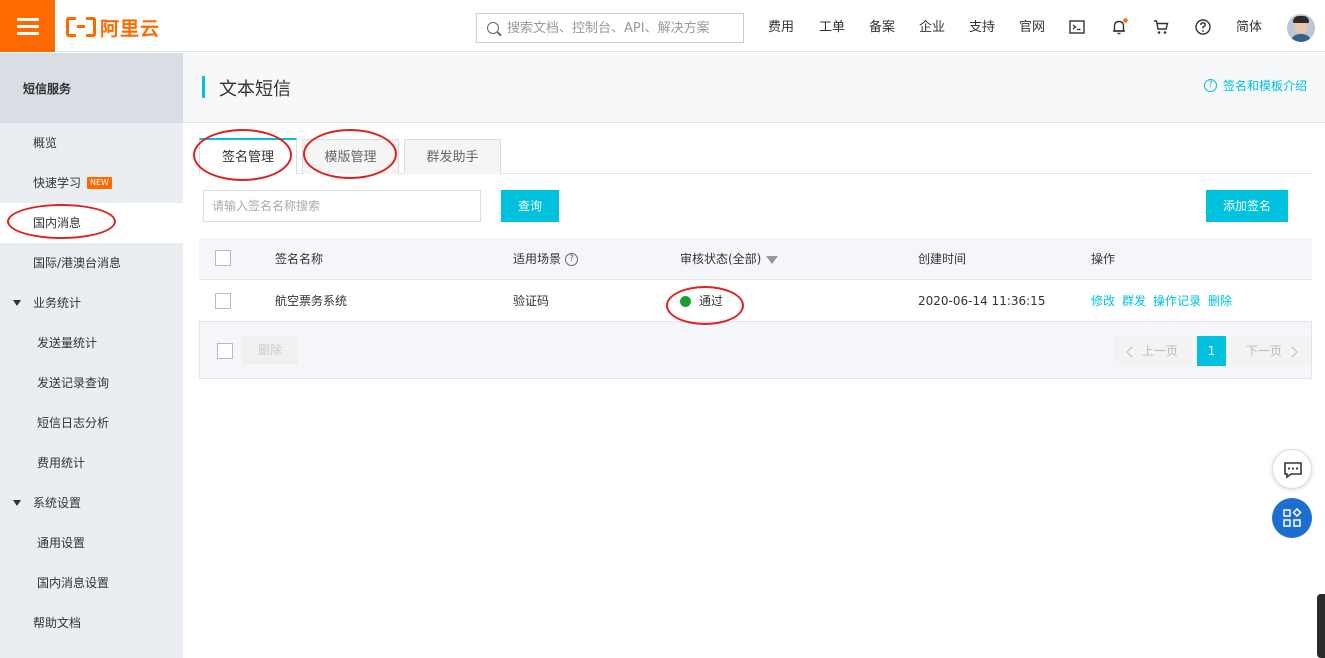 This screenshot has width=1325, height=658. What do you see at coordinates (942, 259) in the screenshot?
I see `col-header-created: 创建时间` at bounding box center [942, 259].